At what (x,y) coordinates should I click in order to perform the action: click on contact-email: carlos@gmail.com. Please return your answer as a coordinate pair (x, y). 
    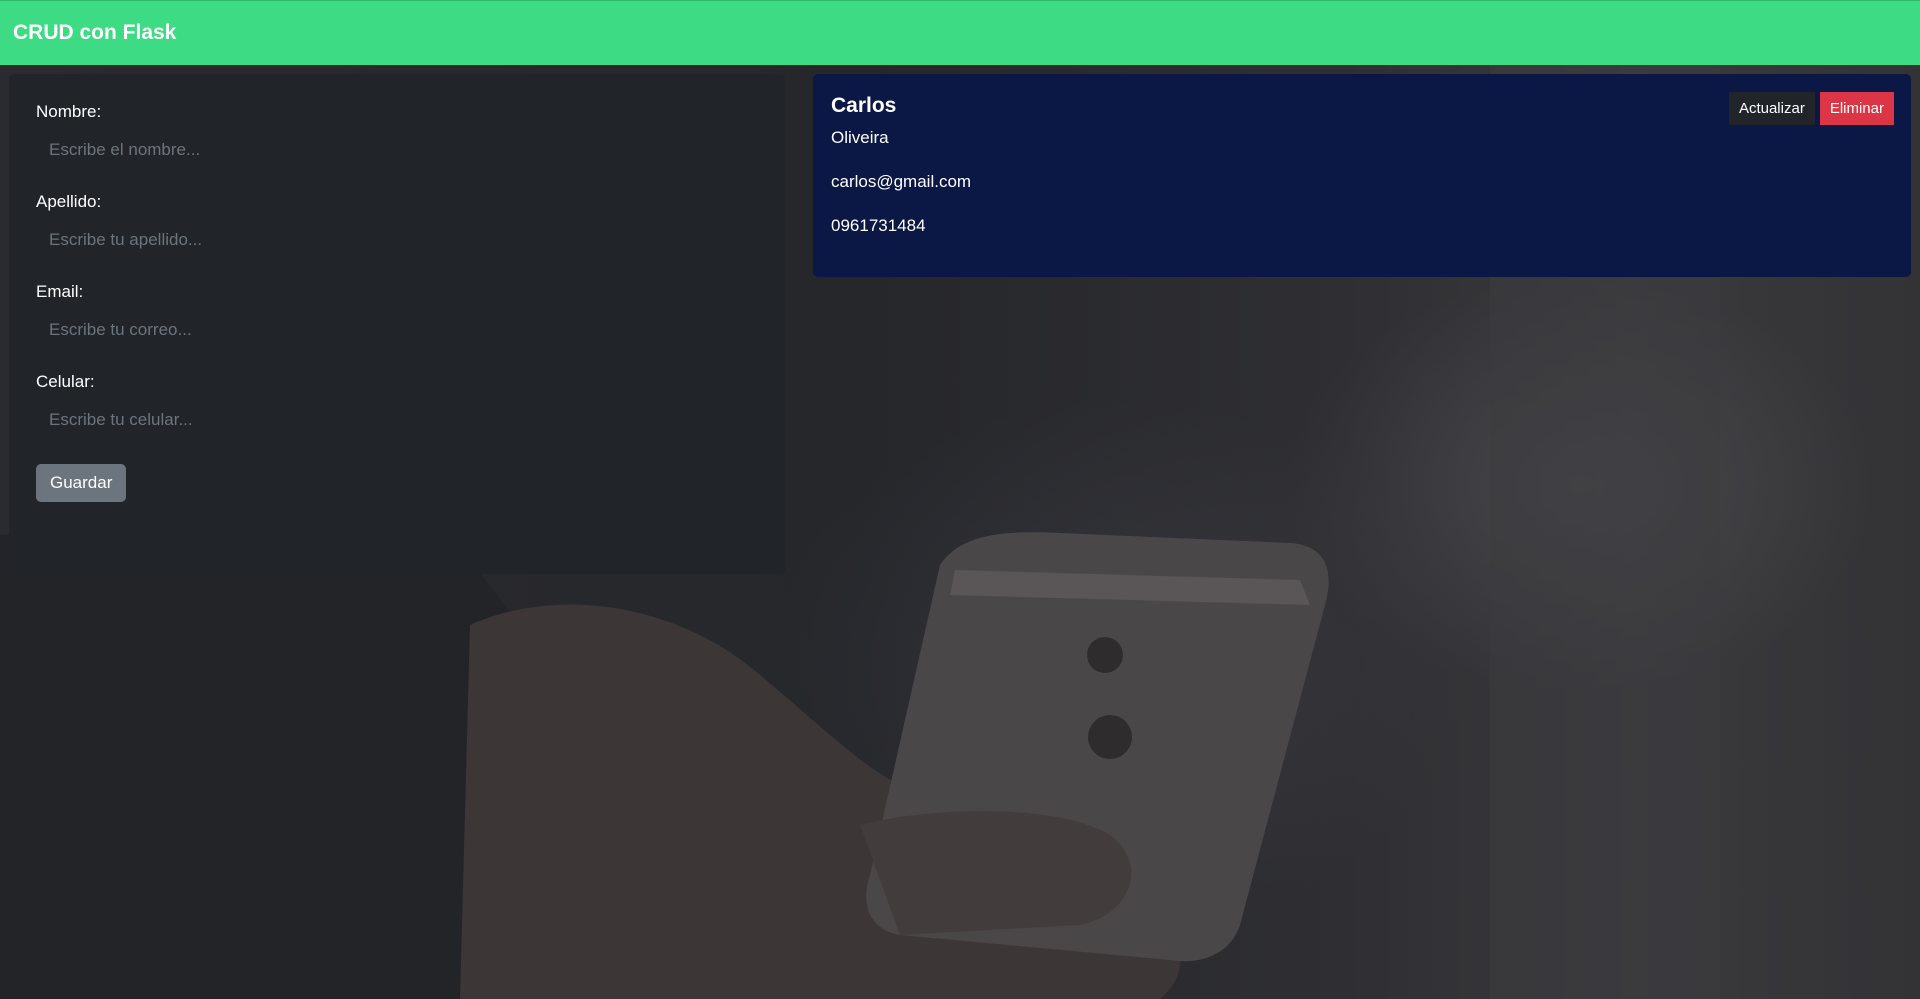
    Looking at the image, I should click on (901, 181).